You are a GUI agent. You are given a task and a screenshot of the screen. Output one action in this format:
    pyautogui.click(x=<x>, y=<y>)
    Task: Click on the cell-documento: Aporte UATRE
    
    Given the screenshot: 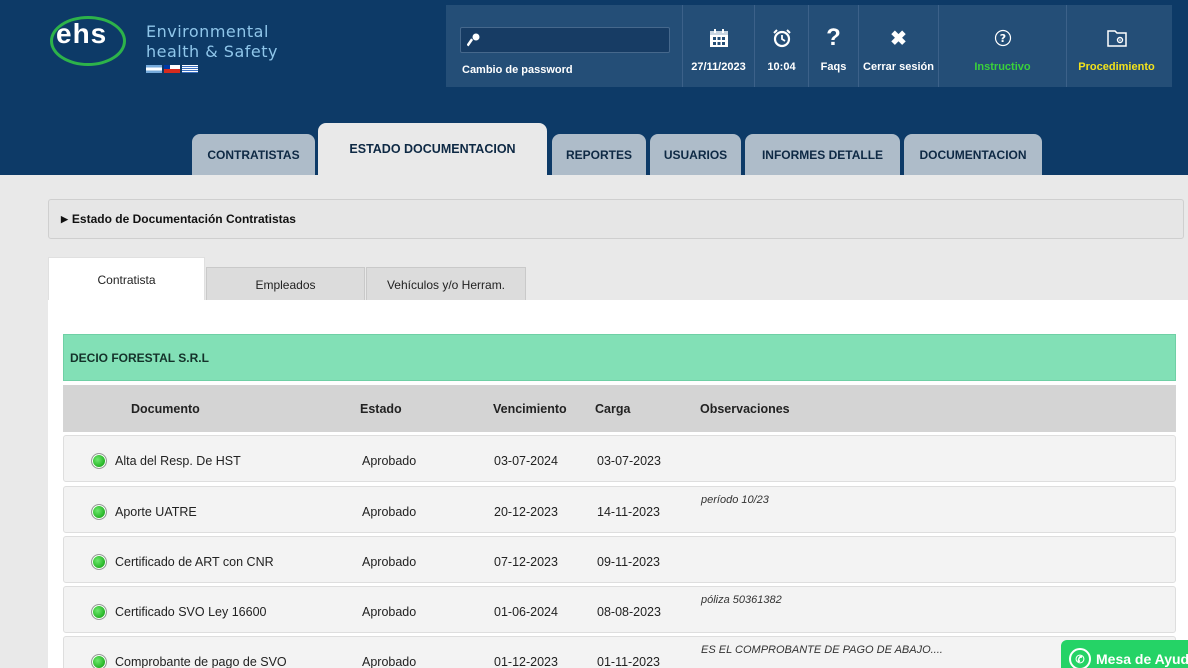 What is the action you would take?
    pyautogui.click(x=156, y=512)
    